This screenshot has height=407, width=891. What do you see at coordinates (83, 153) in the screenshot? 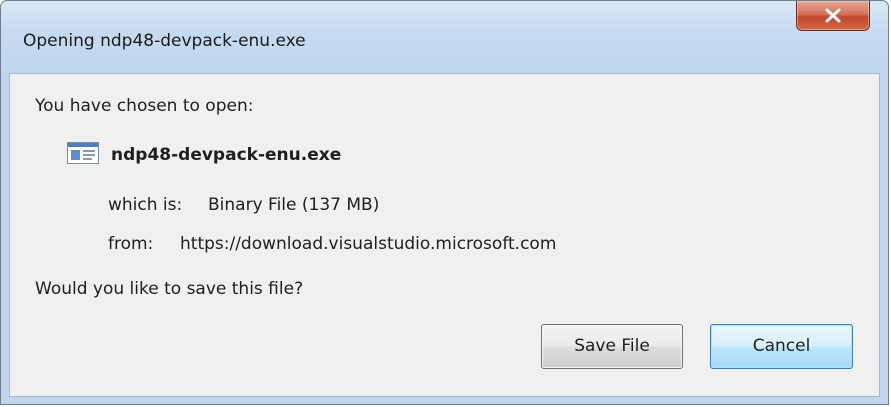
I see `file-icon` at bounding box center [83, 153].